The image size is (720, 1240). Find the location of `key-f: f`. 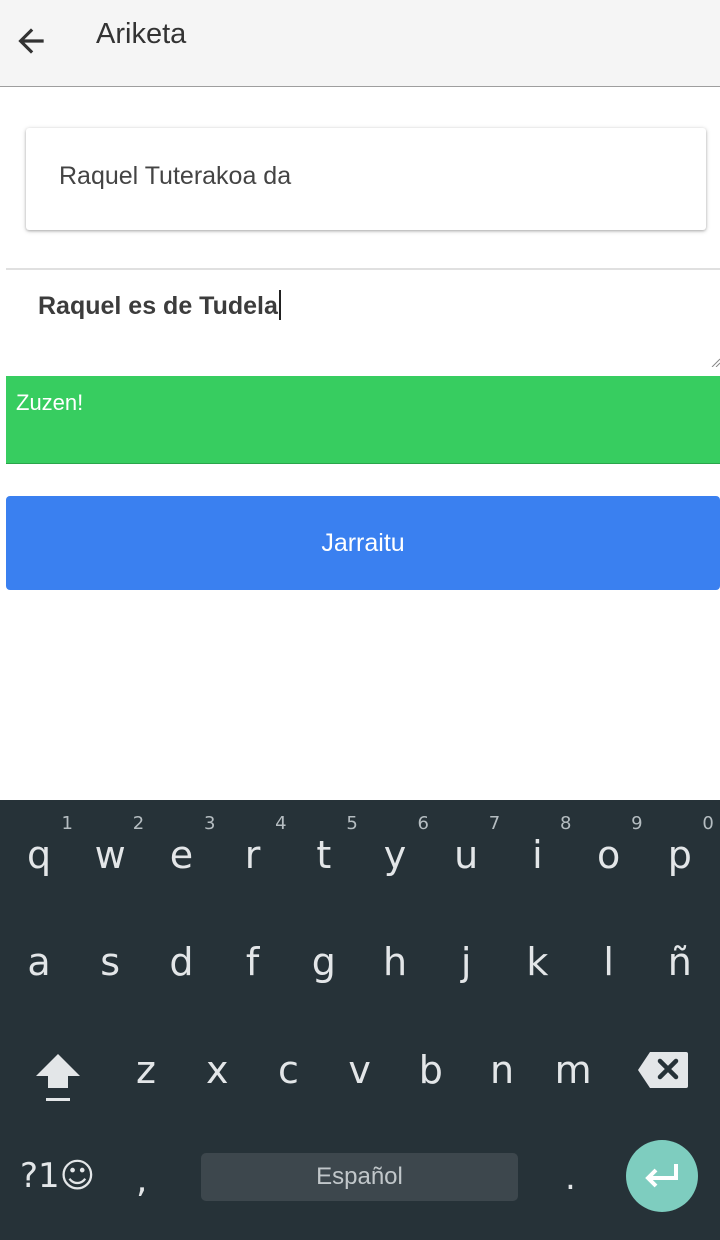

key-f: f is located at coordinates (253, 953).